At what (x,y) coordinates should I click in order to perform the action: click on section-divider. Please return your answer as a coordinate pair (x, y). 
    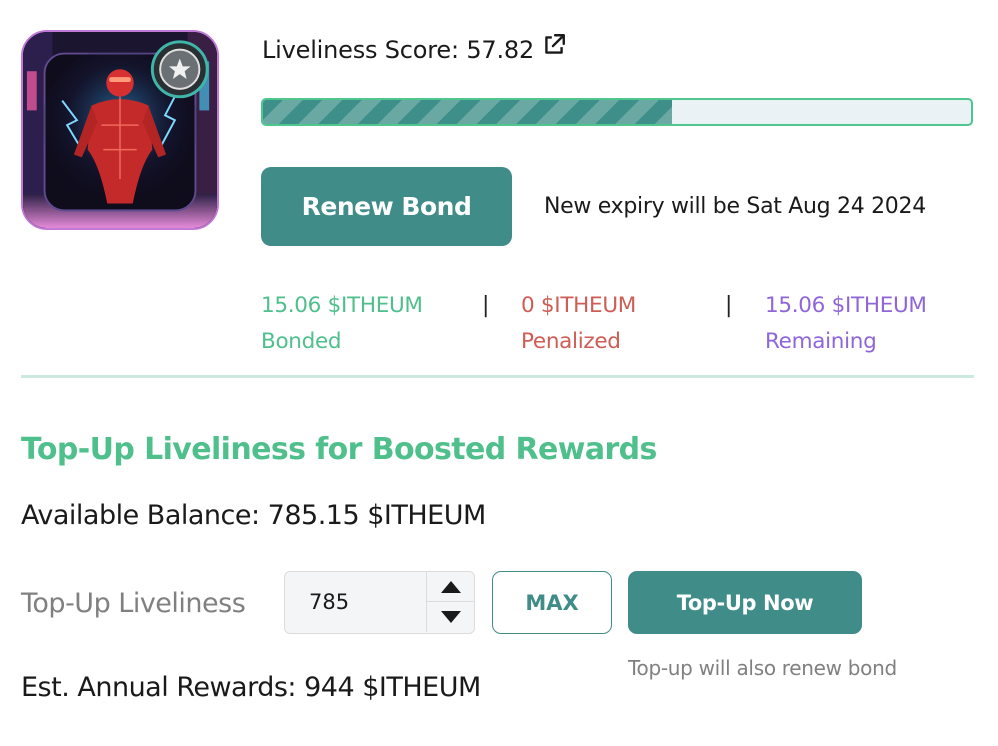
    Looking at the image, I should click on (497, 376).